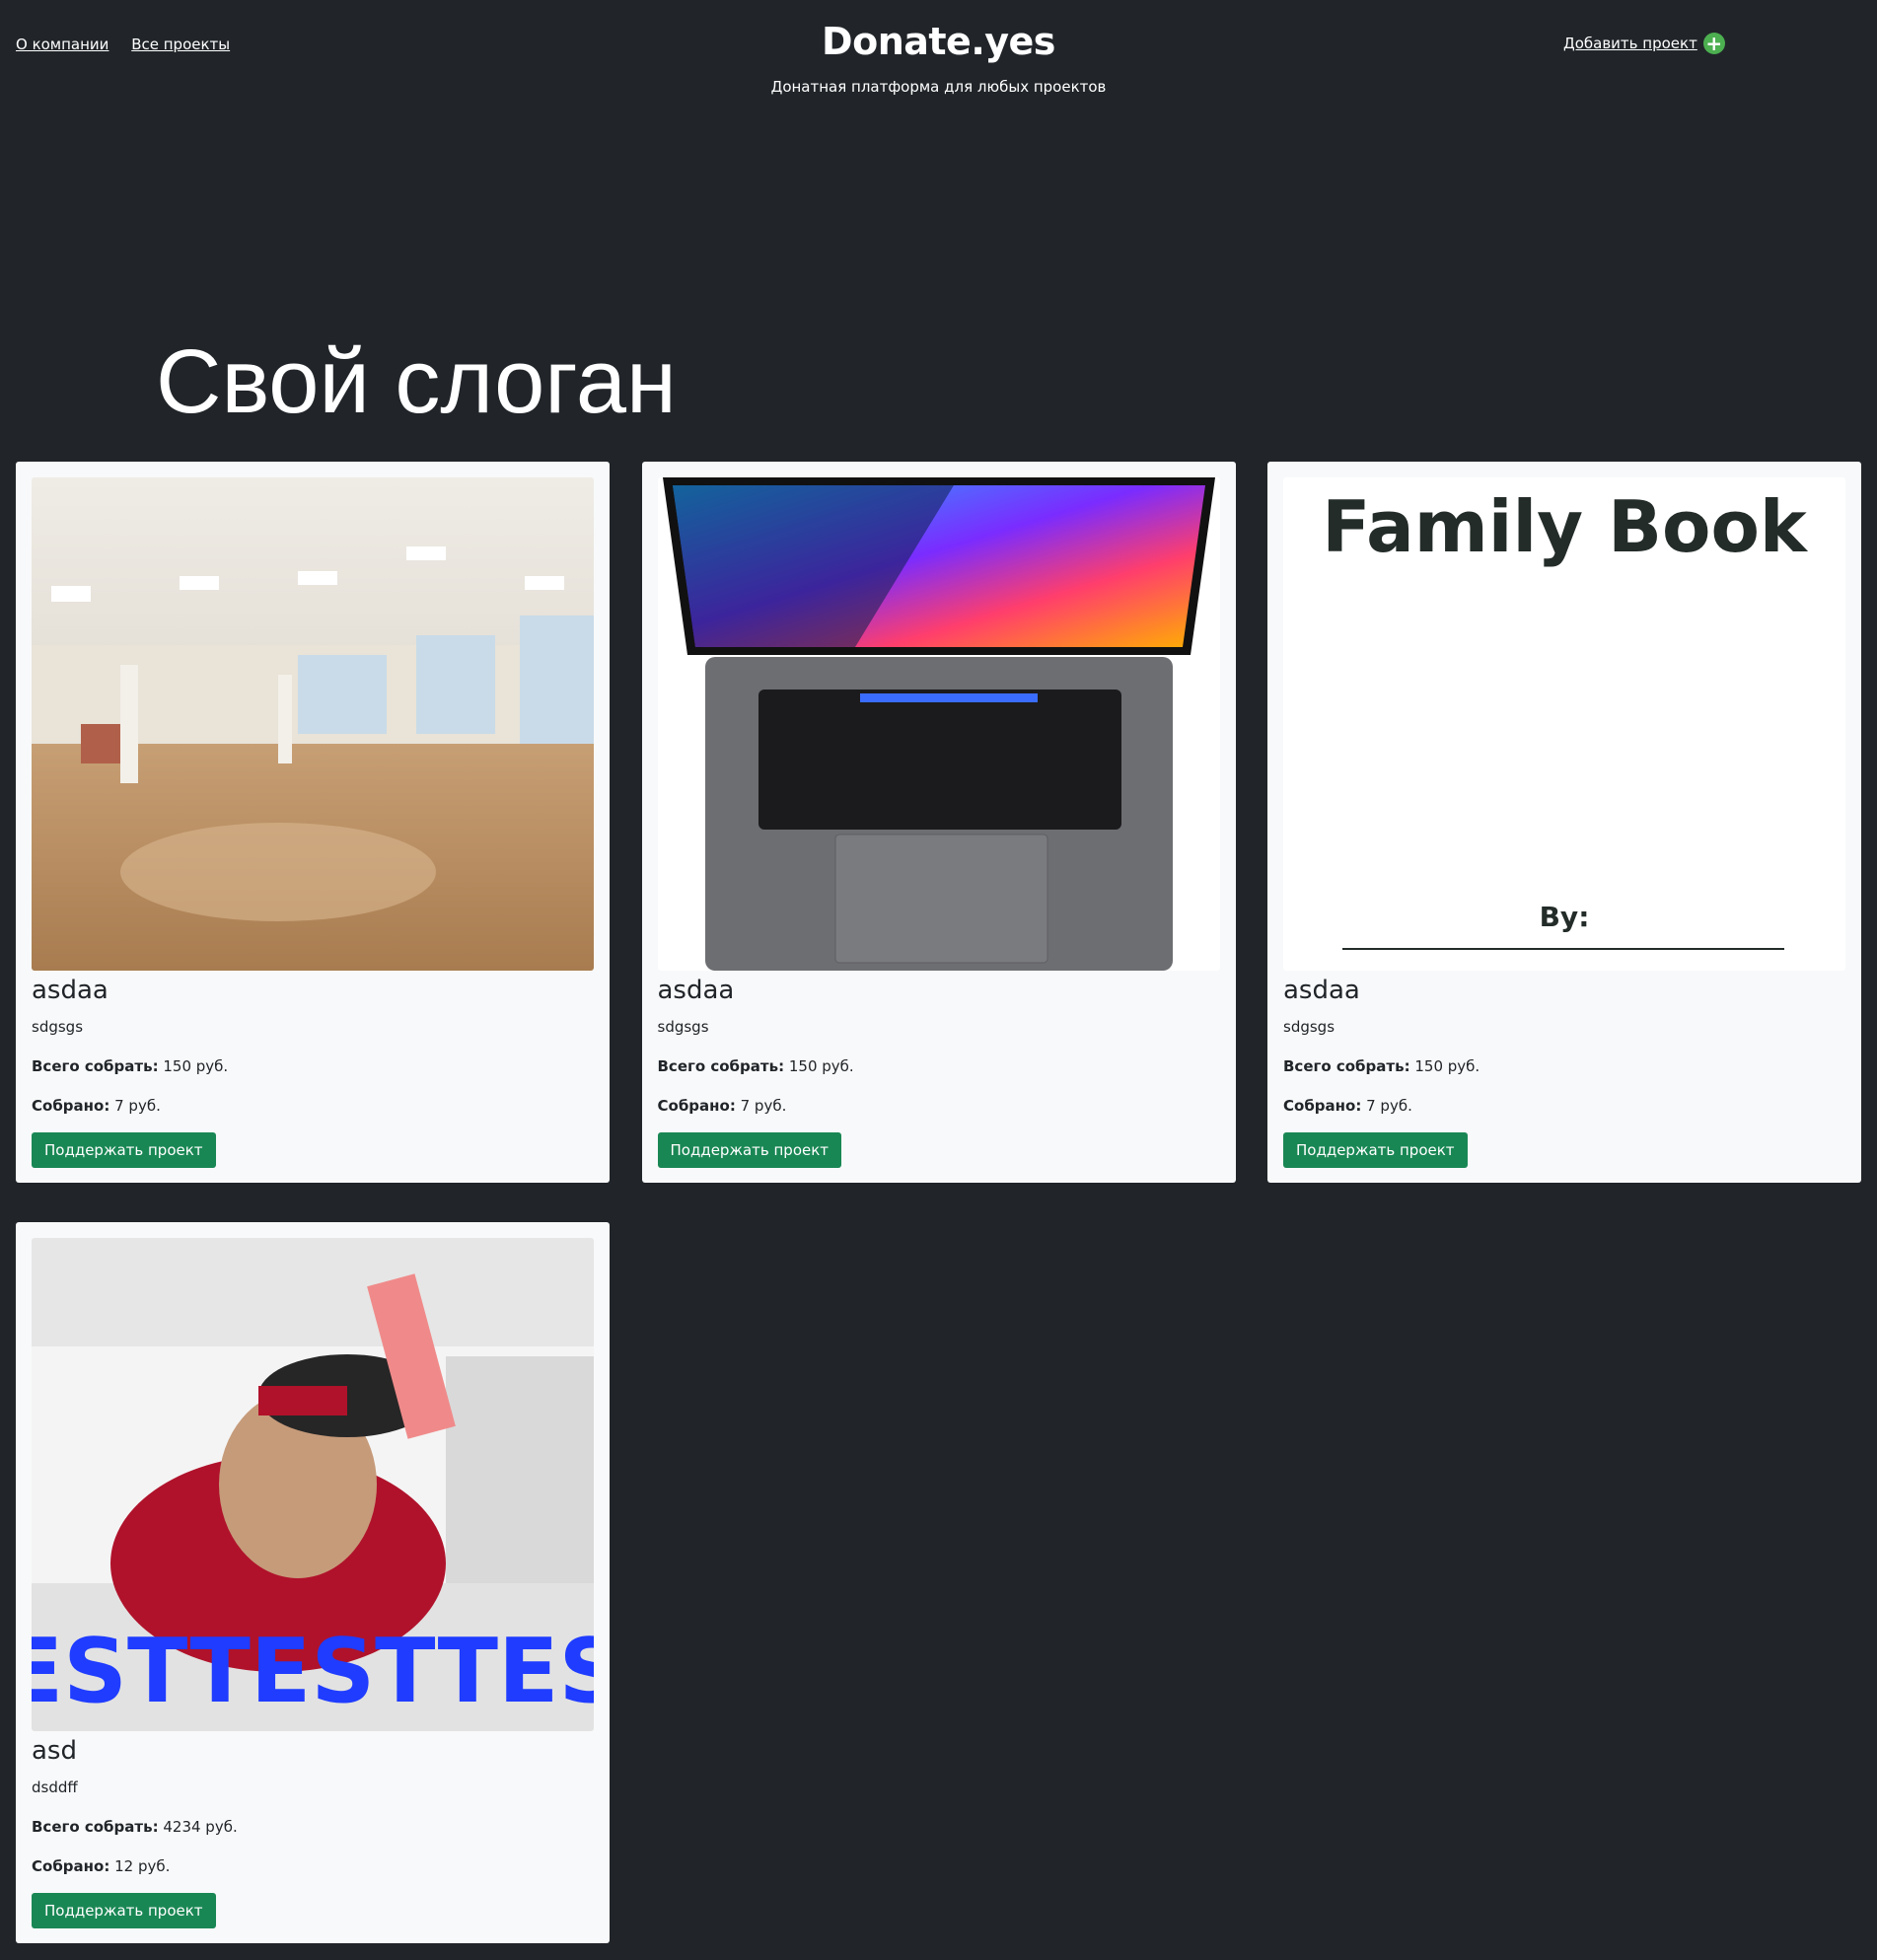  I want to click on total-value: 4234 руб., so click(200, 1827).